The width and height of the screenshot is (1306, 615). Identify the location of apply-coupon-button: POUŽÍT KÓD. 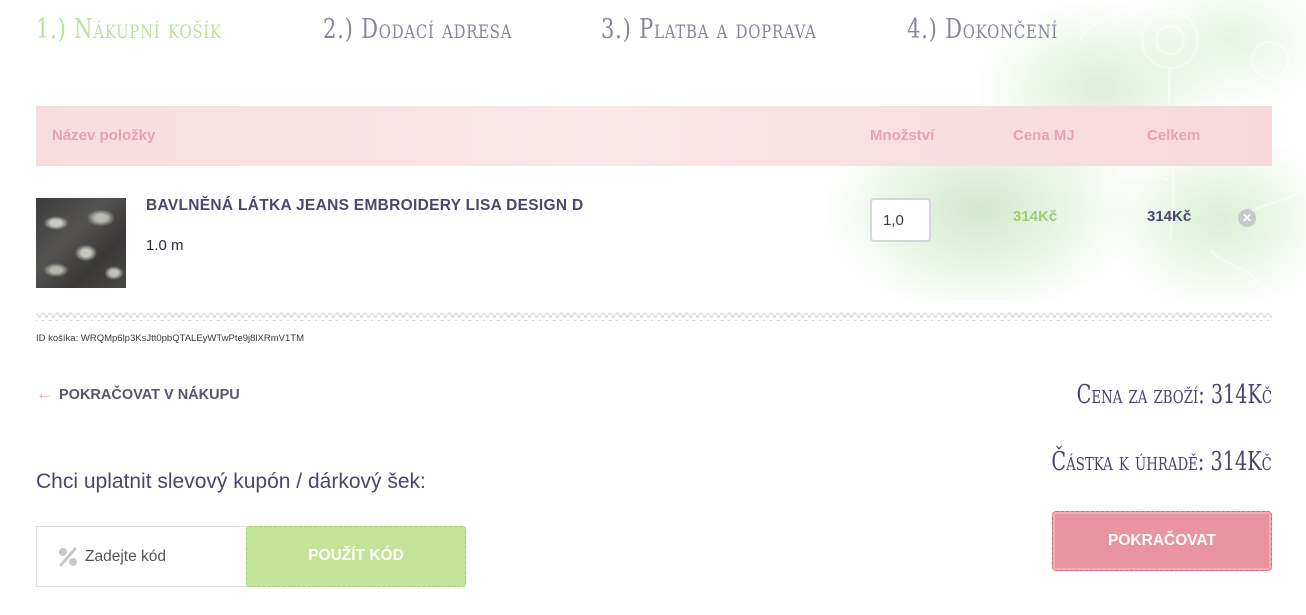
(356, 556).